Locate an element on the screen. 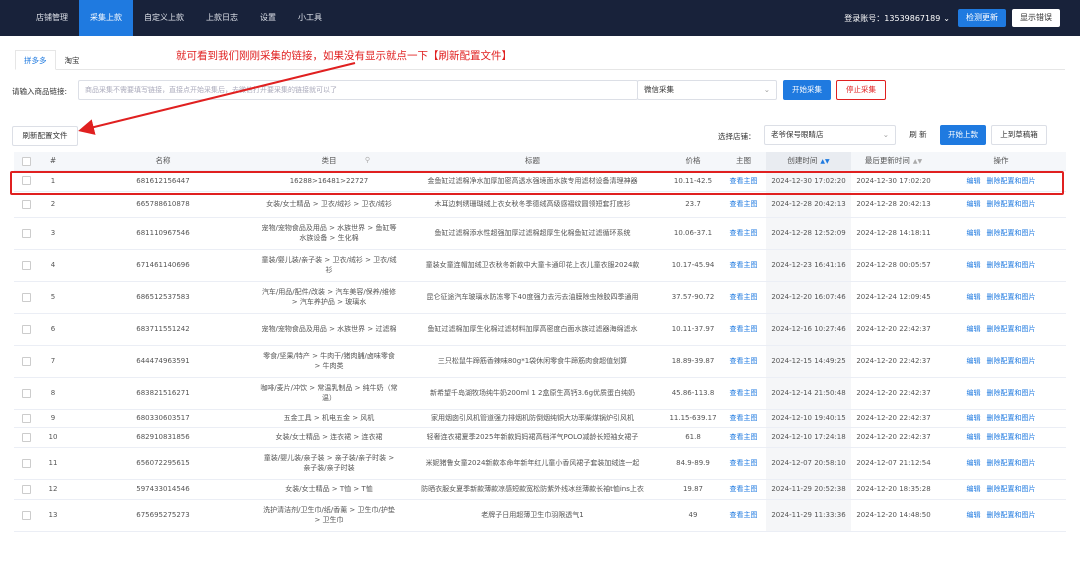 This screenshot has width=1080, height=572. start-upload-button: 开始上款 is located at coordinates (963, 135).